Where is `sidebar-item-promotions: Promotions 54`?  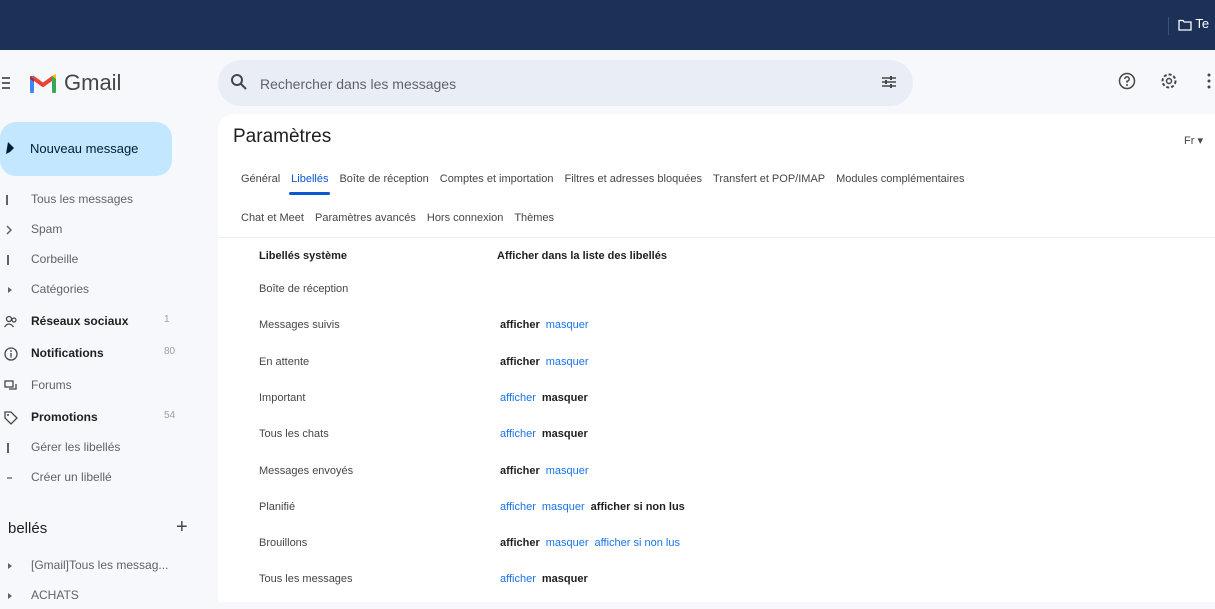 sidebar-item-promotions: Promotions 54 is located at coordinates (100, 418).